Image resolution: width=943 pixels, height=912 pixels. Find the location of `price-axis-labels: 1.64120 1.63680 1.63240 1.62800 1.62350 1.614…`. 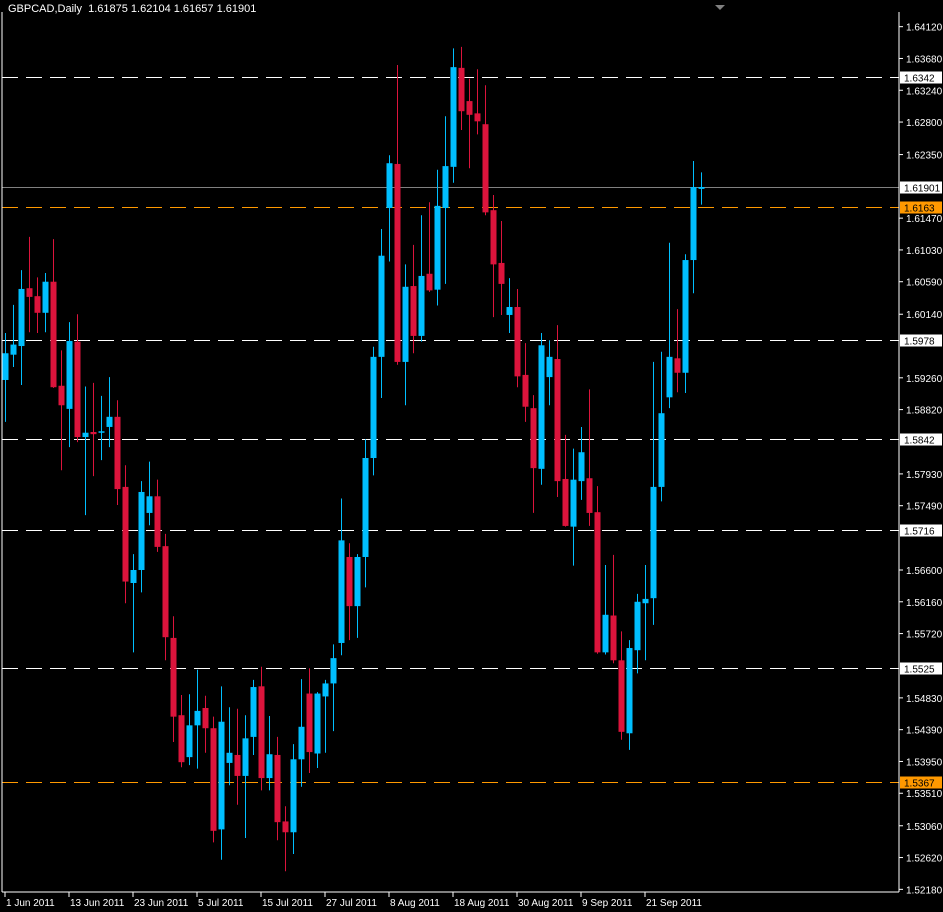

price-axis-labels: 1.64120 1.63680 1.63240 1.62800 1.62350 1.614… is located at coordinates (921, 459).